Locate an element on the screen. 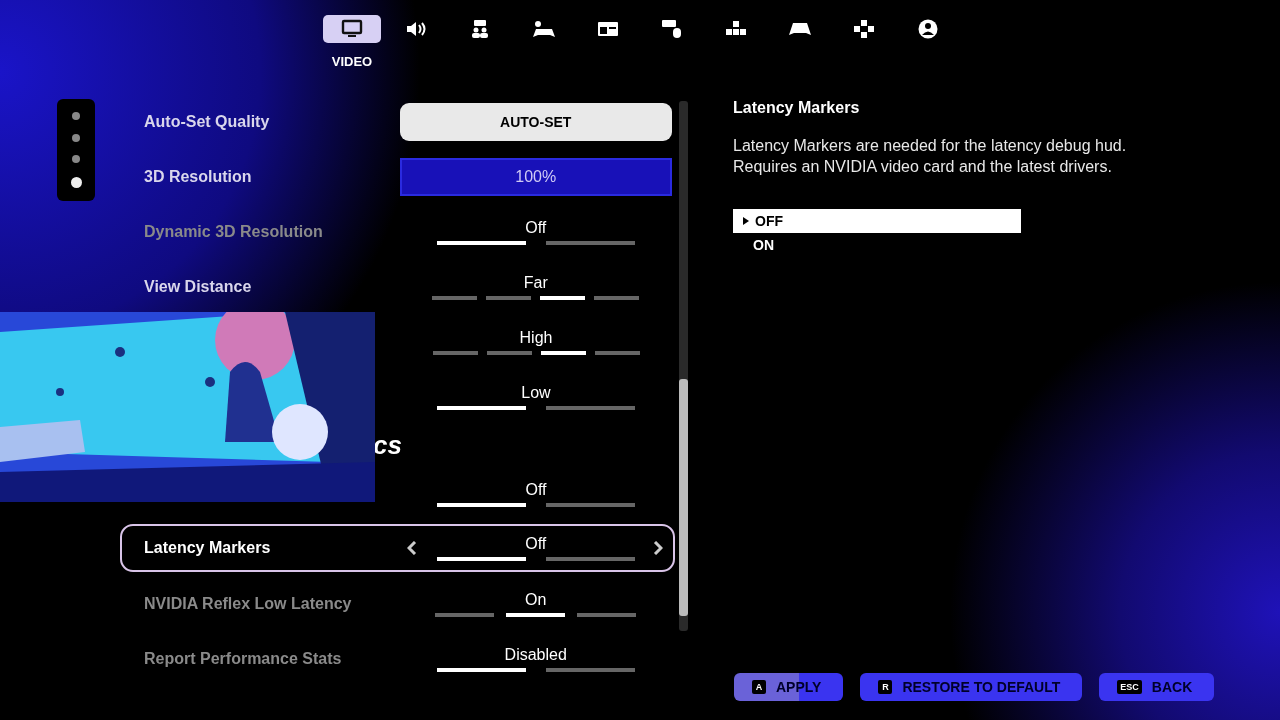  key-icon: A is located at coordinates (759, 687).